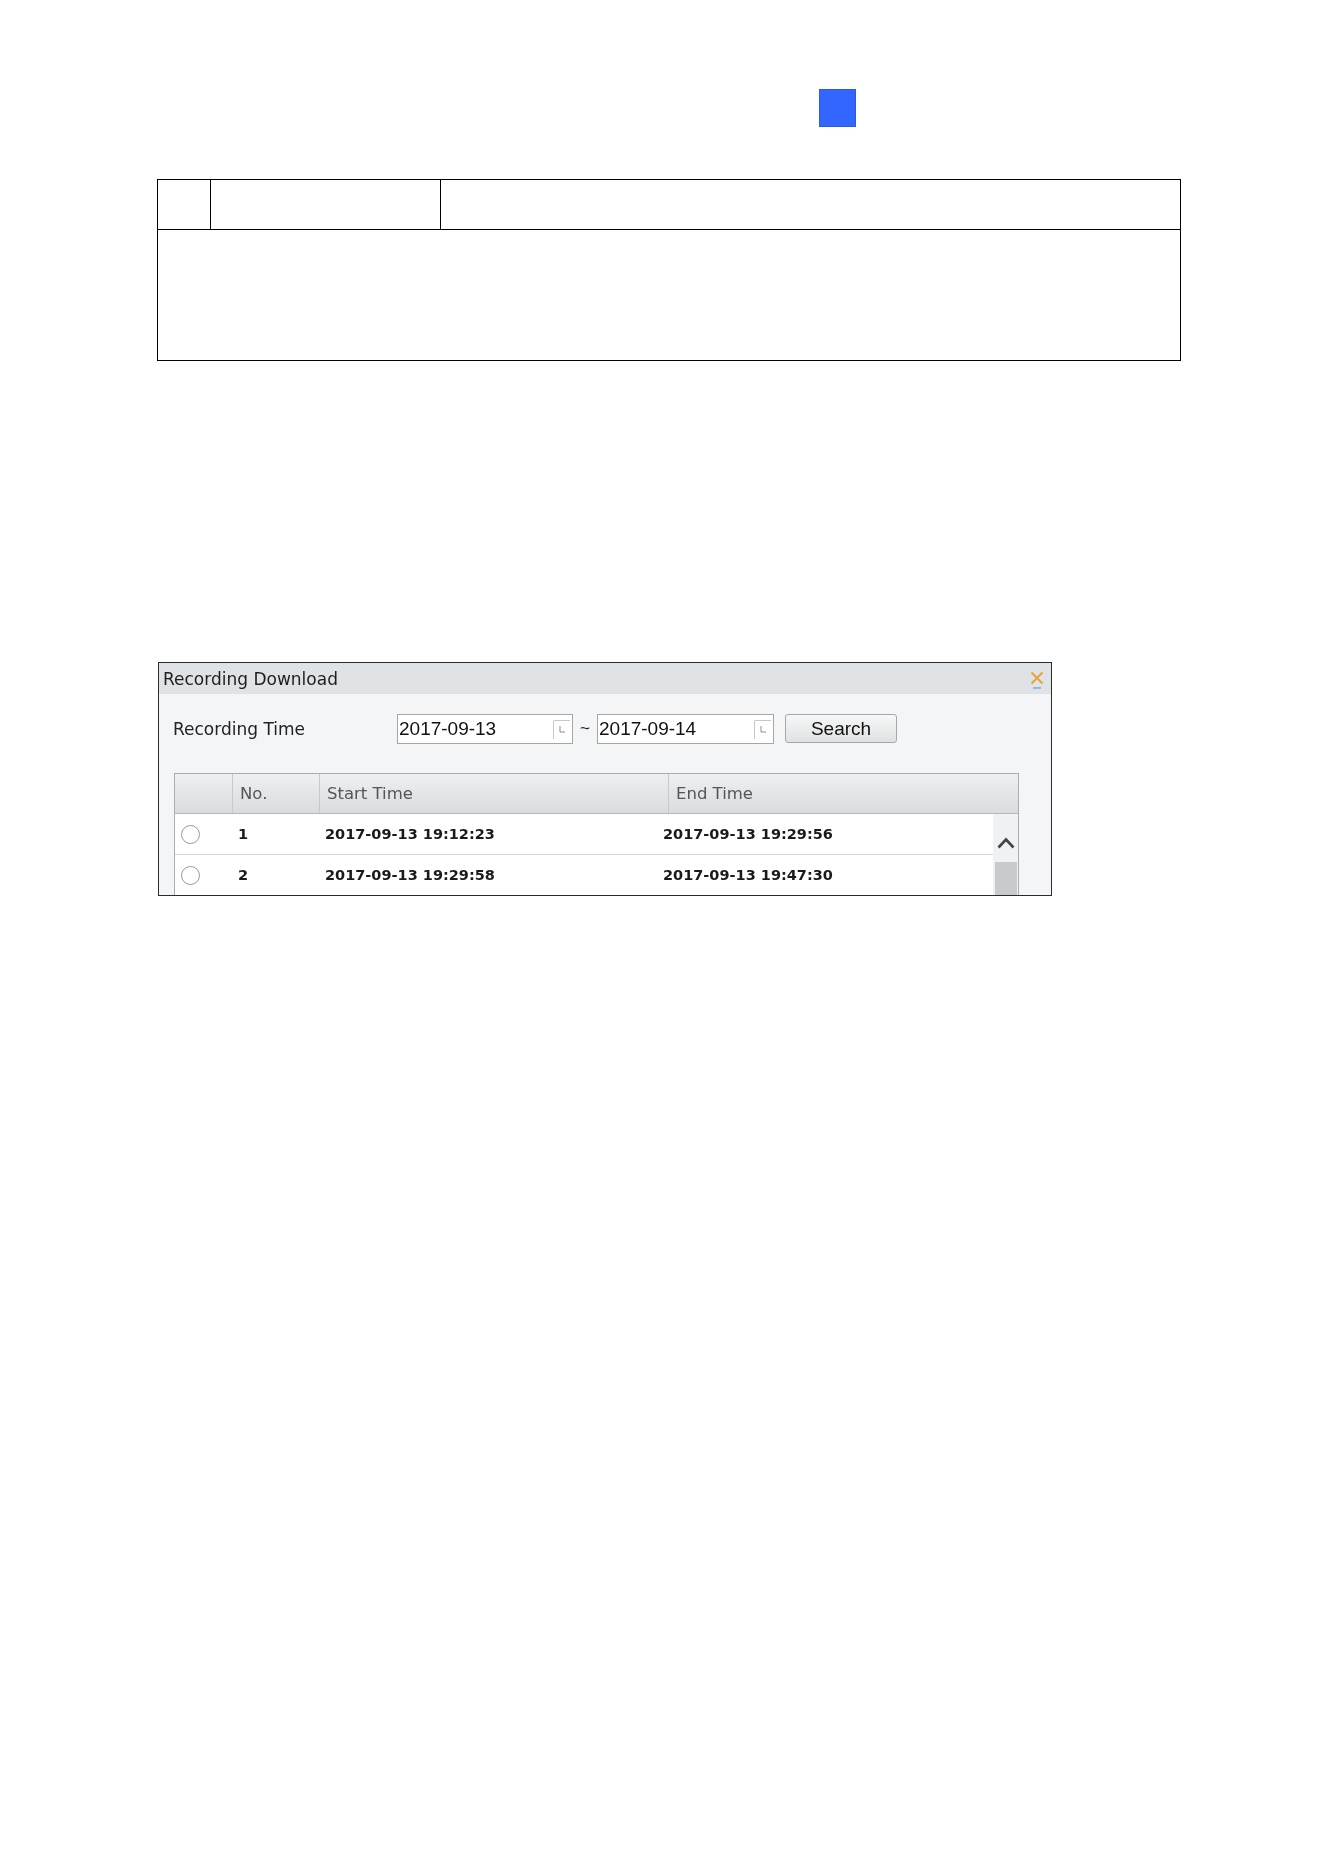  Describe the element at coordinates (685, 728) in the screenshot. I see `date-field: 2017-09-14` at that location.